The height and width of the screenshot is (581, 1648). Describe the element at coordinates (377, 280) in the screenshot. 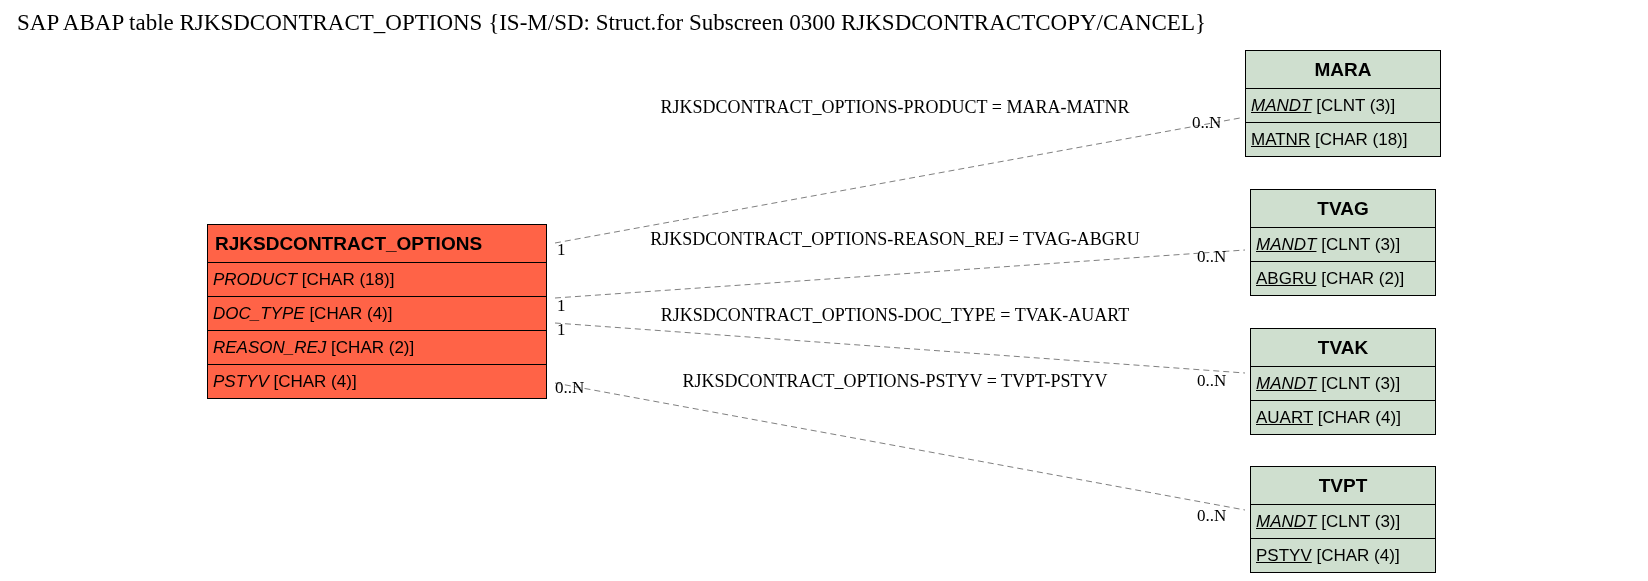

I see `field-row: PRODUCT [CHAR (18)]` at that location.